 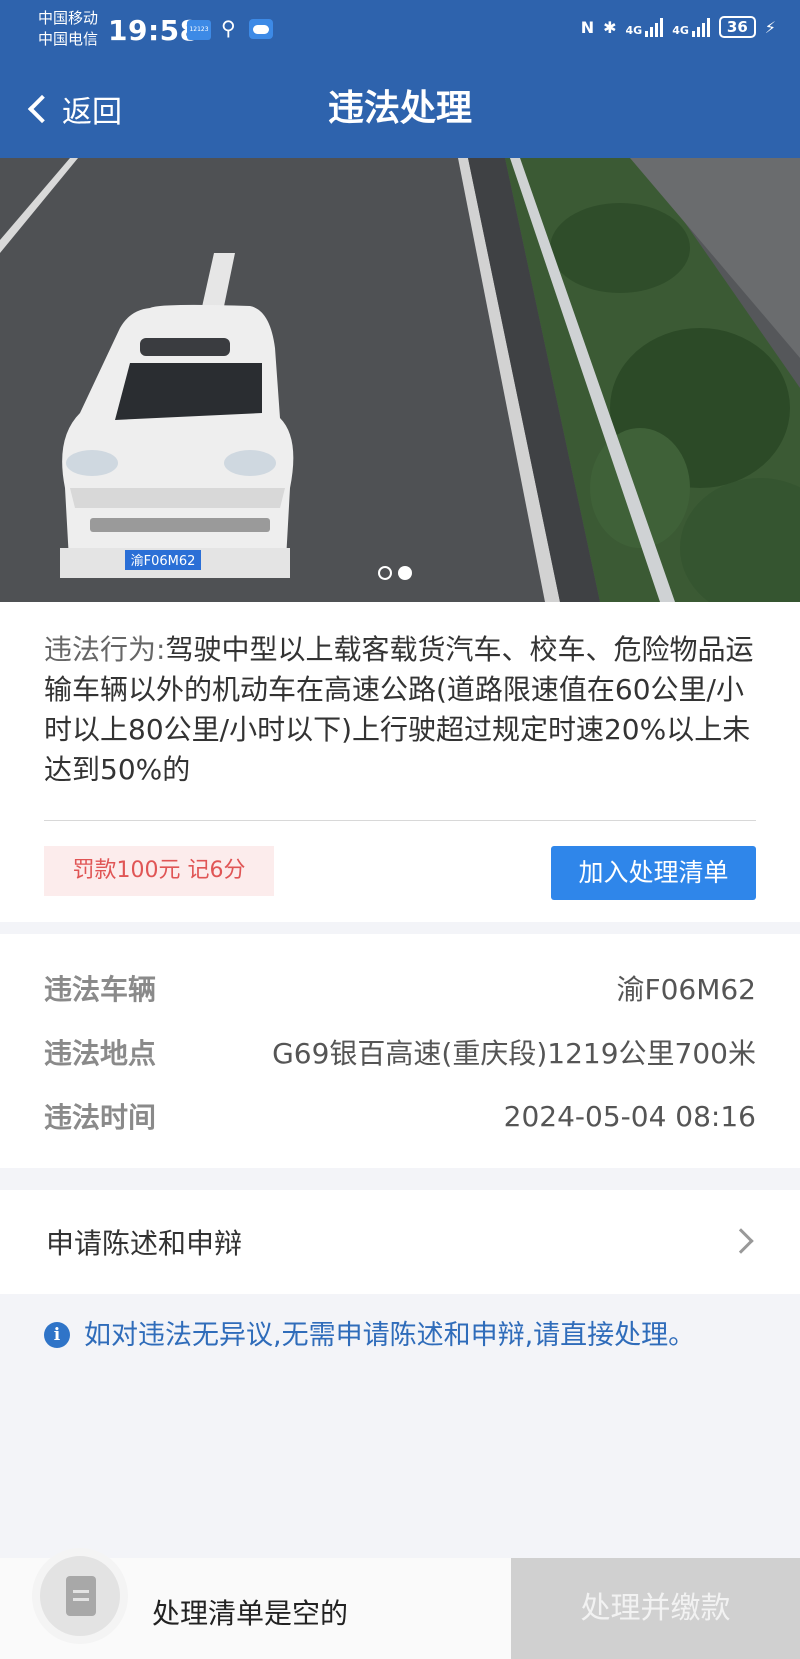 I want to click on divider, so click(x=400, y=820).